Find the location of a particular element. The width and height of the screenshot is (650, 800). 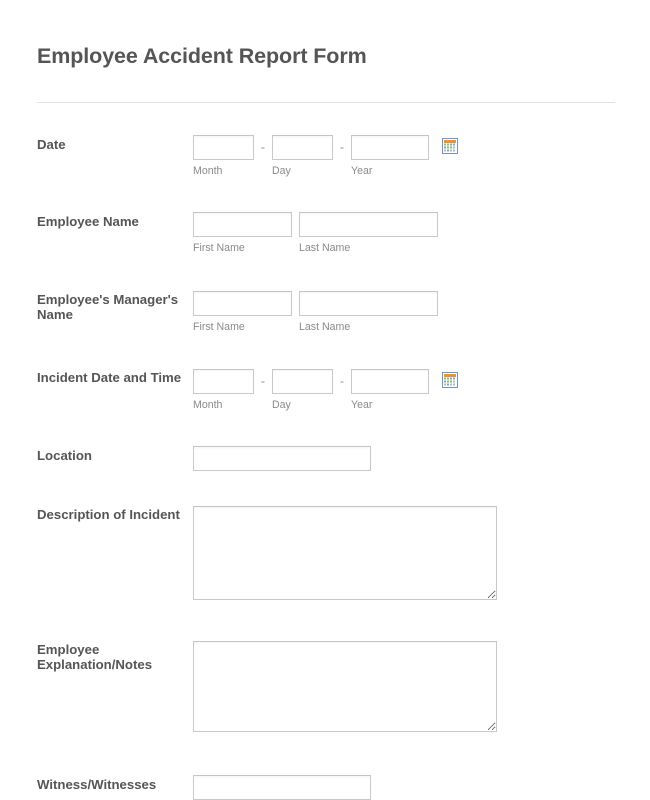

label-incident-datetime: Incident Date and Time is located at coordinates (109, 377).